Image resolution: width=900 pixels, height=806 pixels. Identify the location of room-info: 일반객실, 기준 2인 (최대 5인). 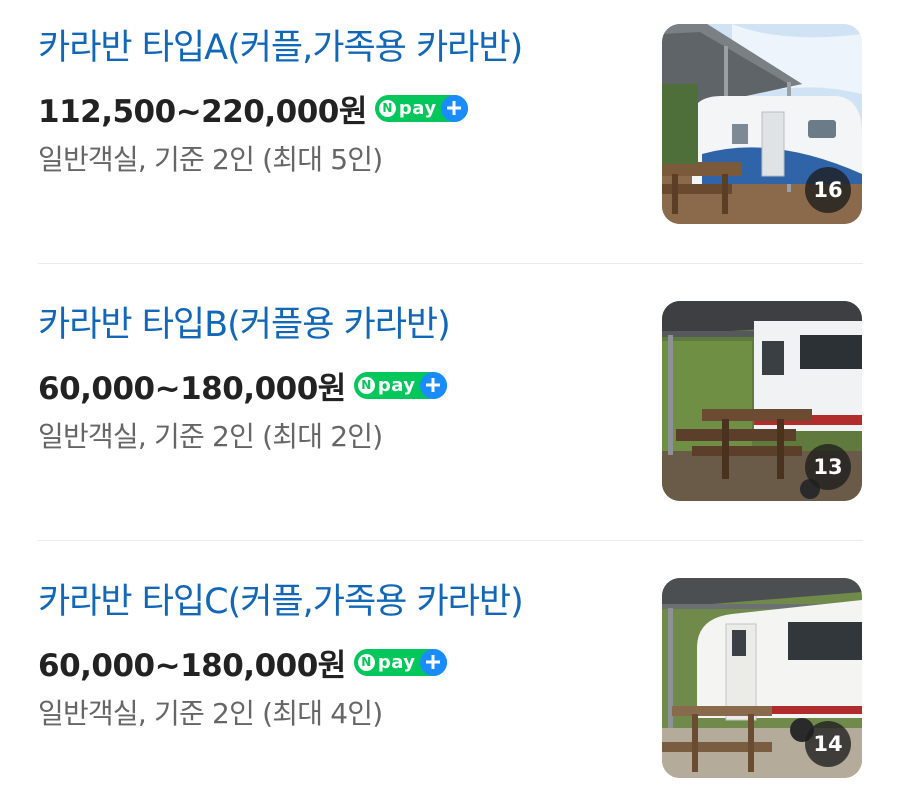
(210, 159).